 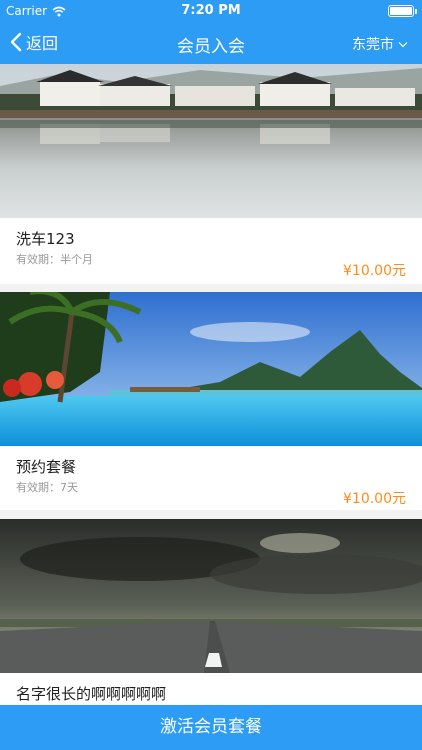 I want to click on battery-fill, so click(x=401, y=11).